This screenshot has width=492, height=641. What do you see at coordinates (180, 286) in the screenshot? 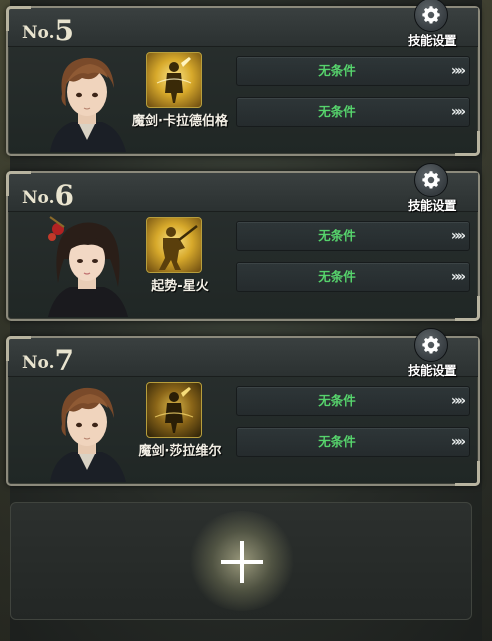
I see `skill-name: 起势-星火` at bounding box center [180, 286].